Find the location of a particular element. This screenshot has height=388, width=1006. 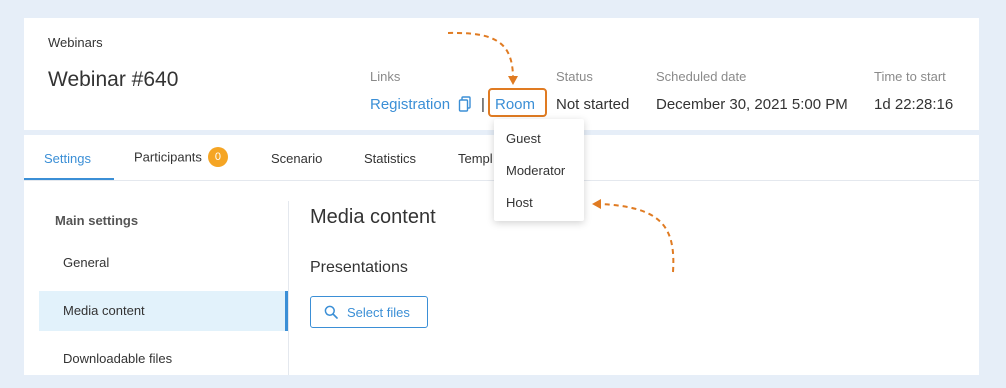

status-label: Status is located at coordinates (574, 76).